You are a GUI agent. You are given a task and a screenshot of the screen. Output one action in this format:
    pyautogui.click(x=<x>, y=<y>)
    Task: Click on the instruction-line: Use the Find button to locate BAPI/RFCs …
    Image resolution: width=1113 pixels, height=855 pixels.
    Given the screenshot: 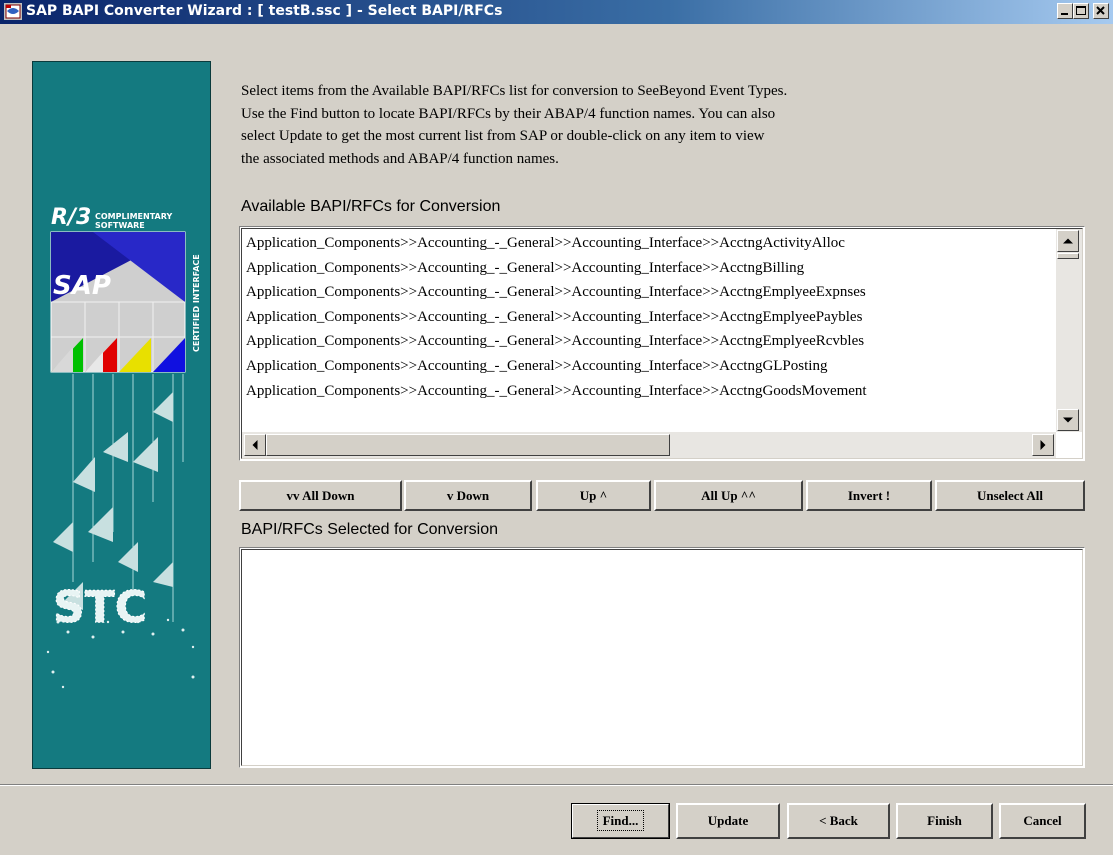 What is the action you would take?
    pyautogui.click(x=508, y=113)
    